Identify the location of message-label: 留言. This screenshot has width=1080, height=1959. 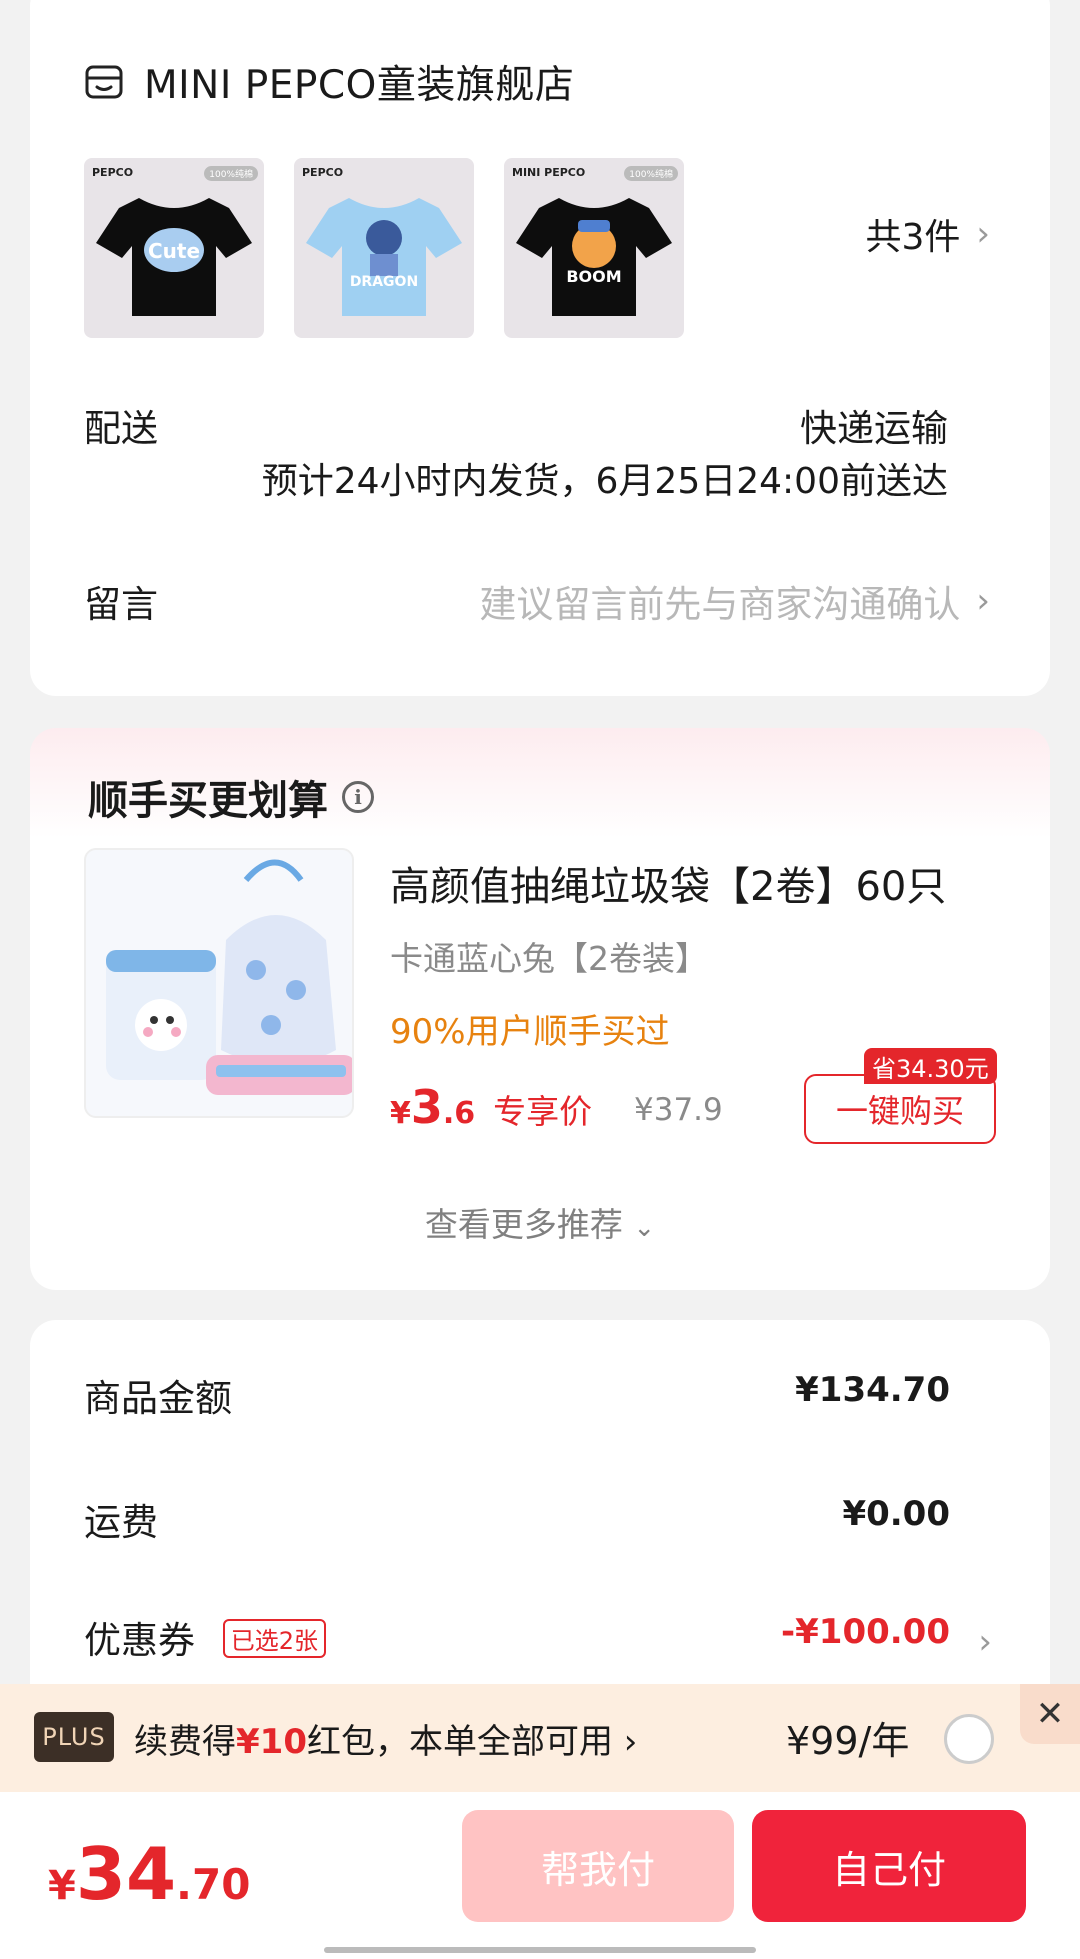
(121, 604).